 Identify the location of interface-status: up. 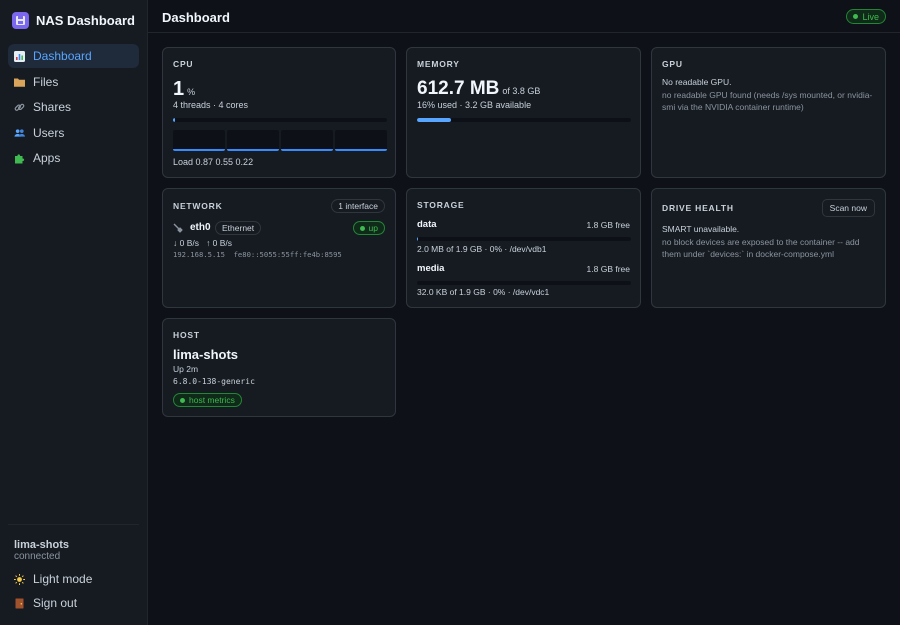
(373, 228).